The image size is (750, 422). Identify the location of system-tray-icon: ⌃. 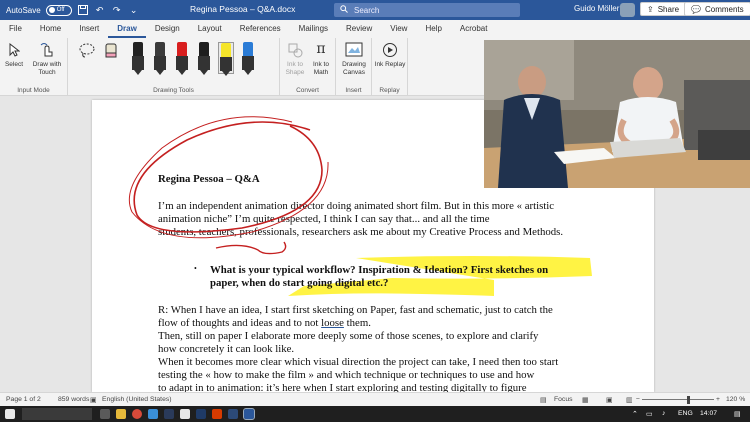
(635, 414).